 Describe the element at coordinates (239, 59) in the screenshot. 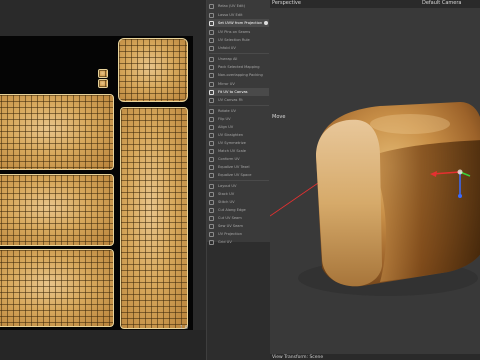

I see `menu-item-unwrap-all: Unwrap All` at that location.